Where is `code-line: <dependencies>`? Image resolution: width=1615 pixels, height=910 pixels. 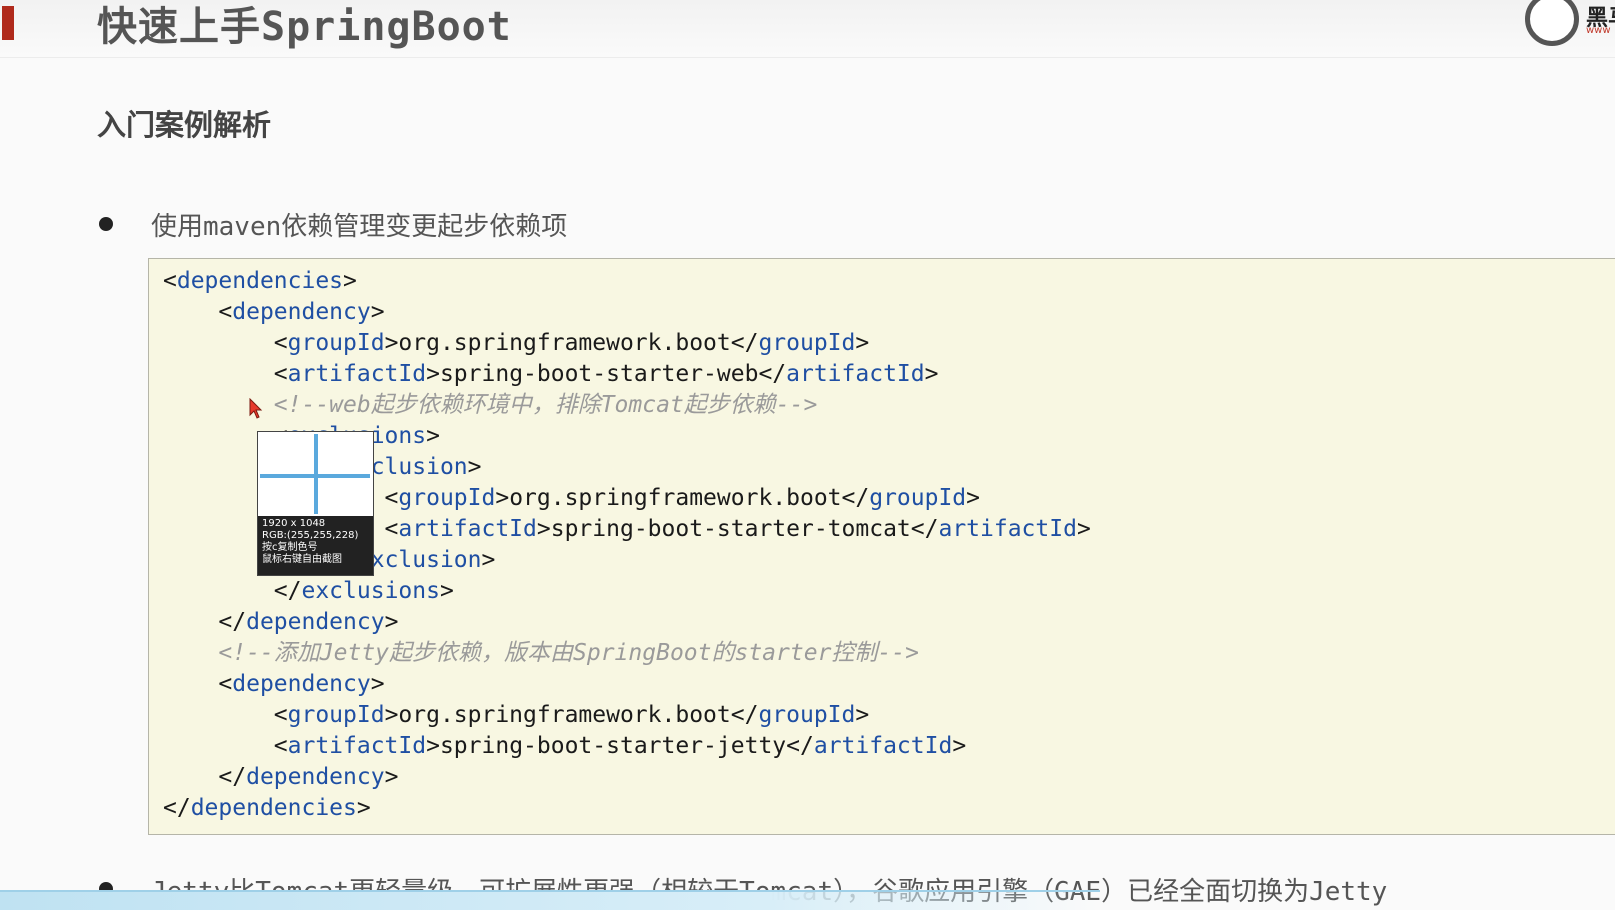
code-line: <dependencies> is located at coordinates (260, 281).